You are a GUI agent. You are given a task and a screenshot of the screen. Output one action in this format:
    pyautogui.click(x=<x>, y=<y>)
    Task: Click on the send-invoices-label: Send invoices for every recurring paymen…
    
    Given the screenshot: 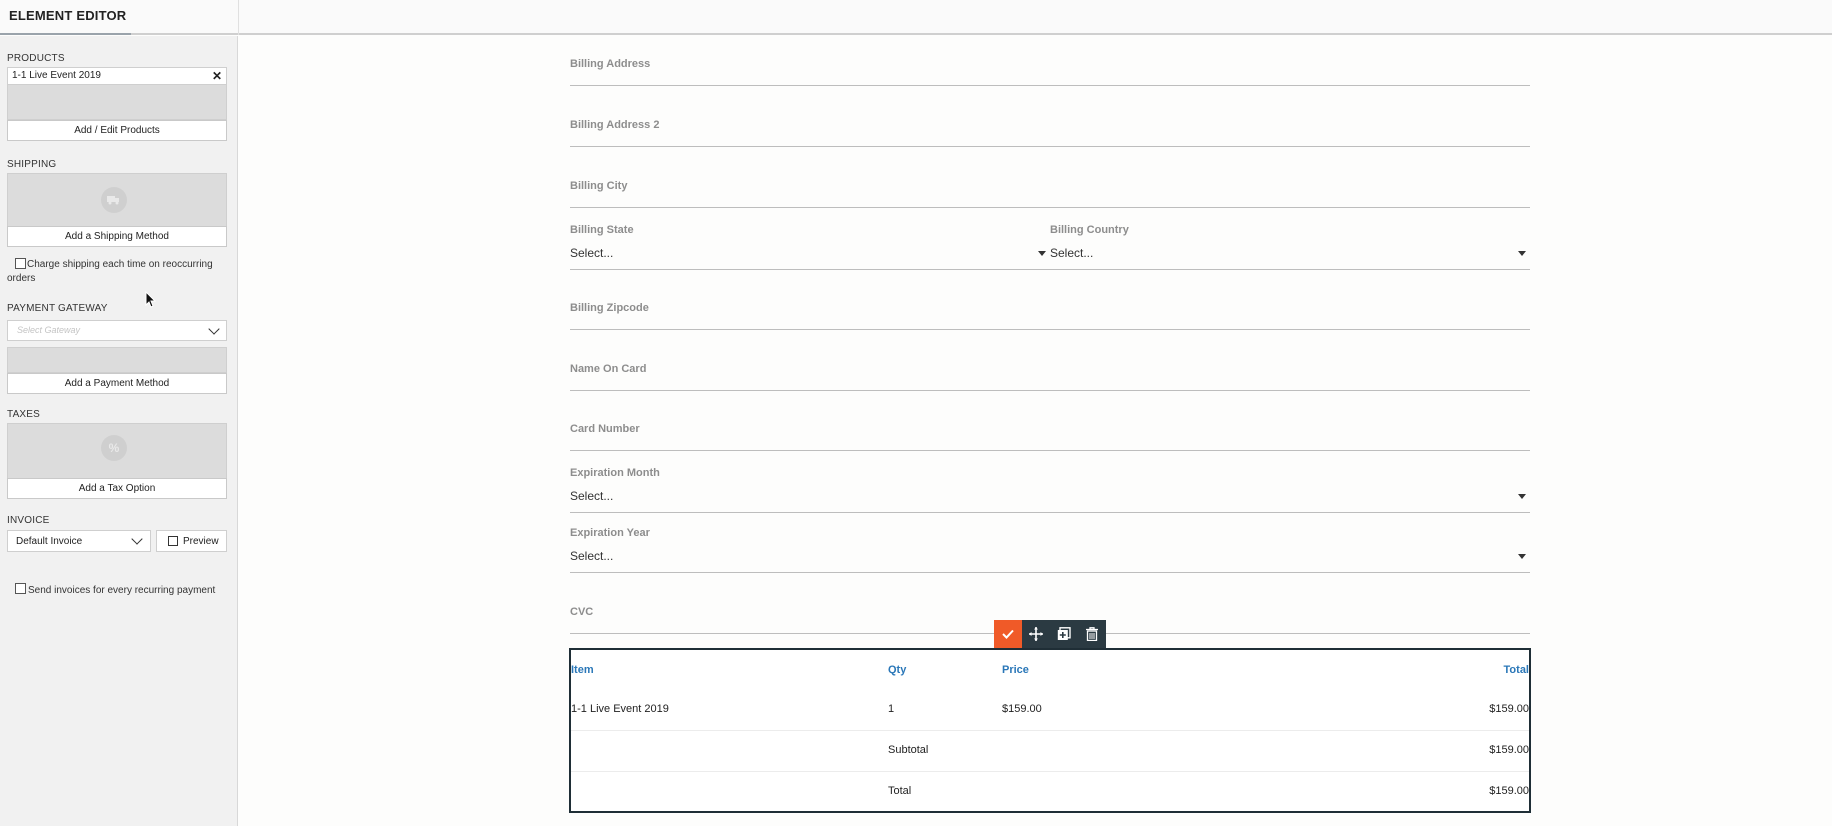 What is the action you would take?
    pyautogui.click(x=122, y=590)
    